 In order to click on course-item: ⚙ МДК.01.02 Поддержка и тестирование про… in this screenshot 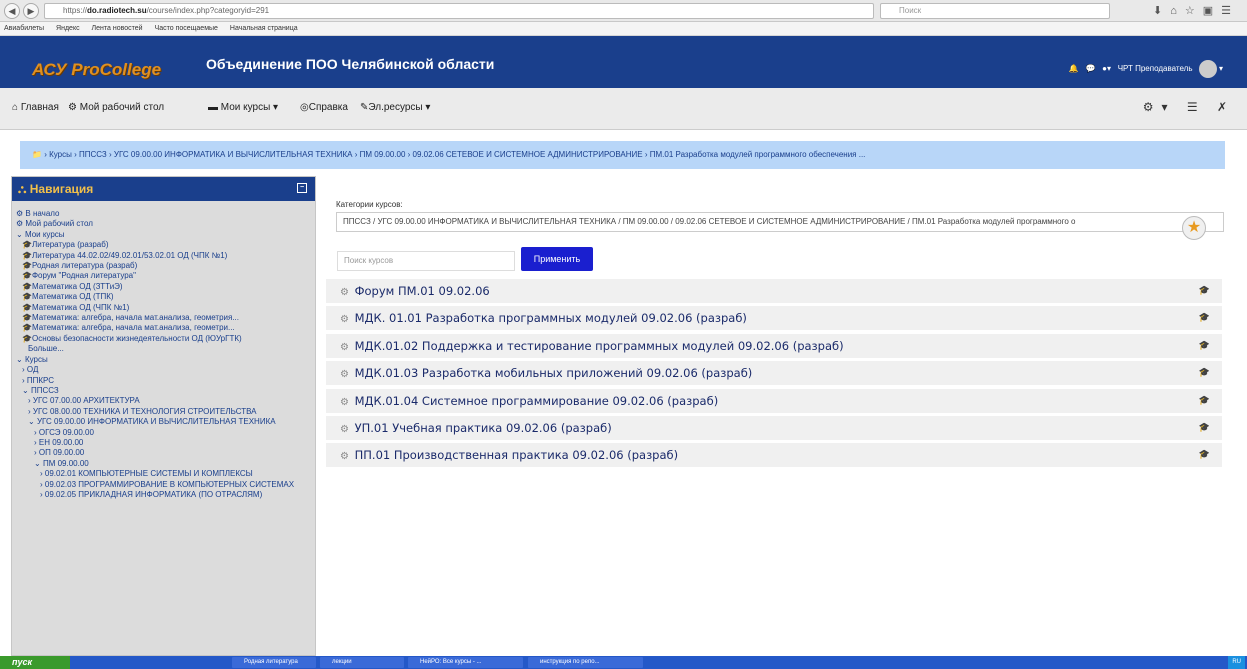, I will do `click(774, 346)`.